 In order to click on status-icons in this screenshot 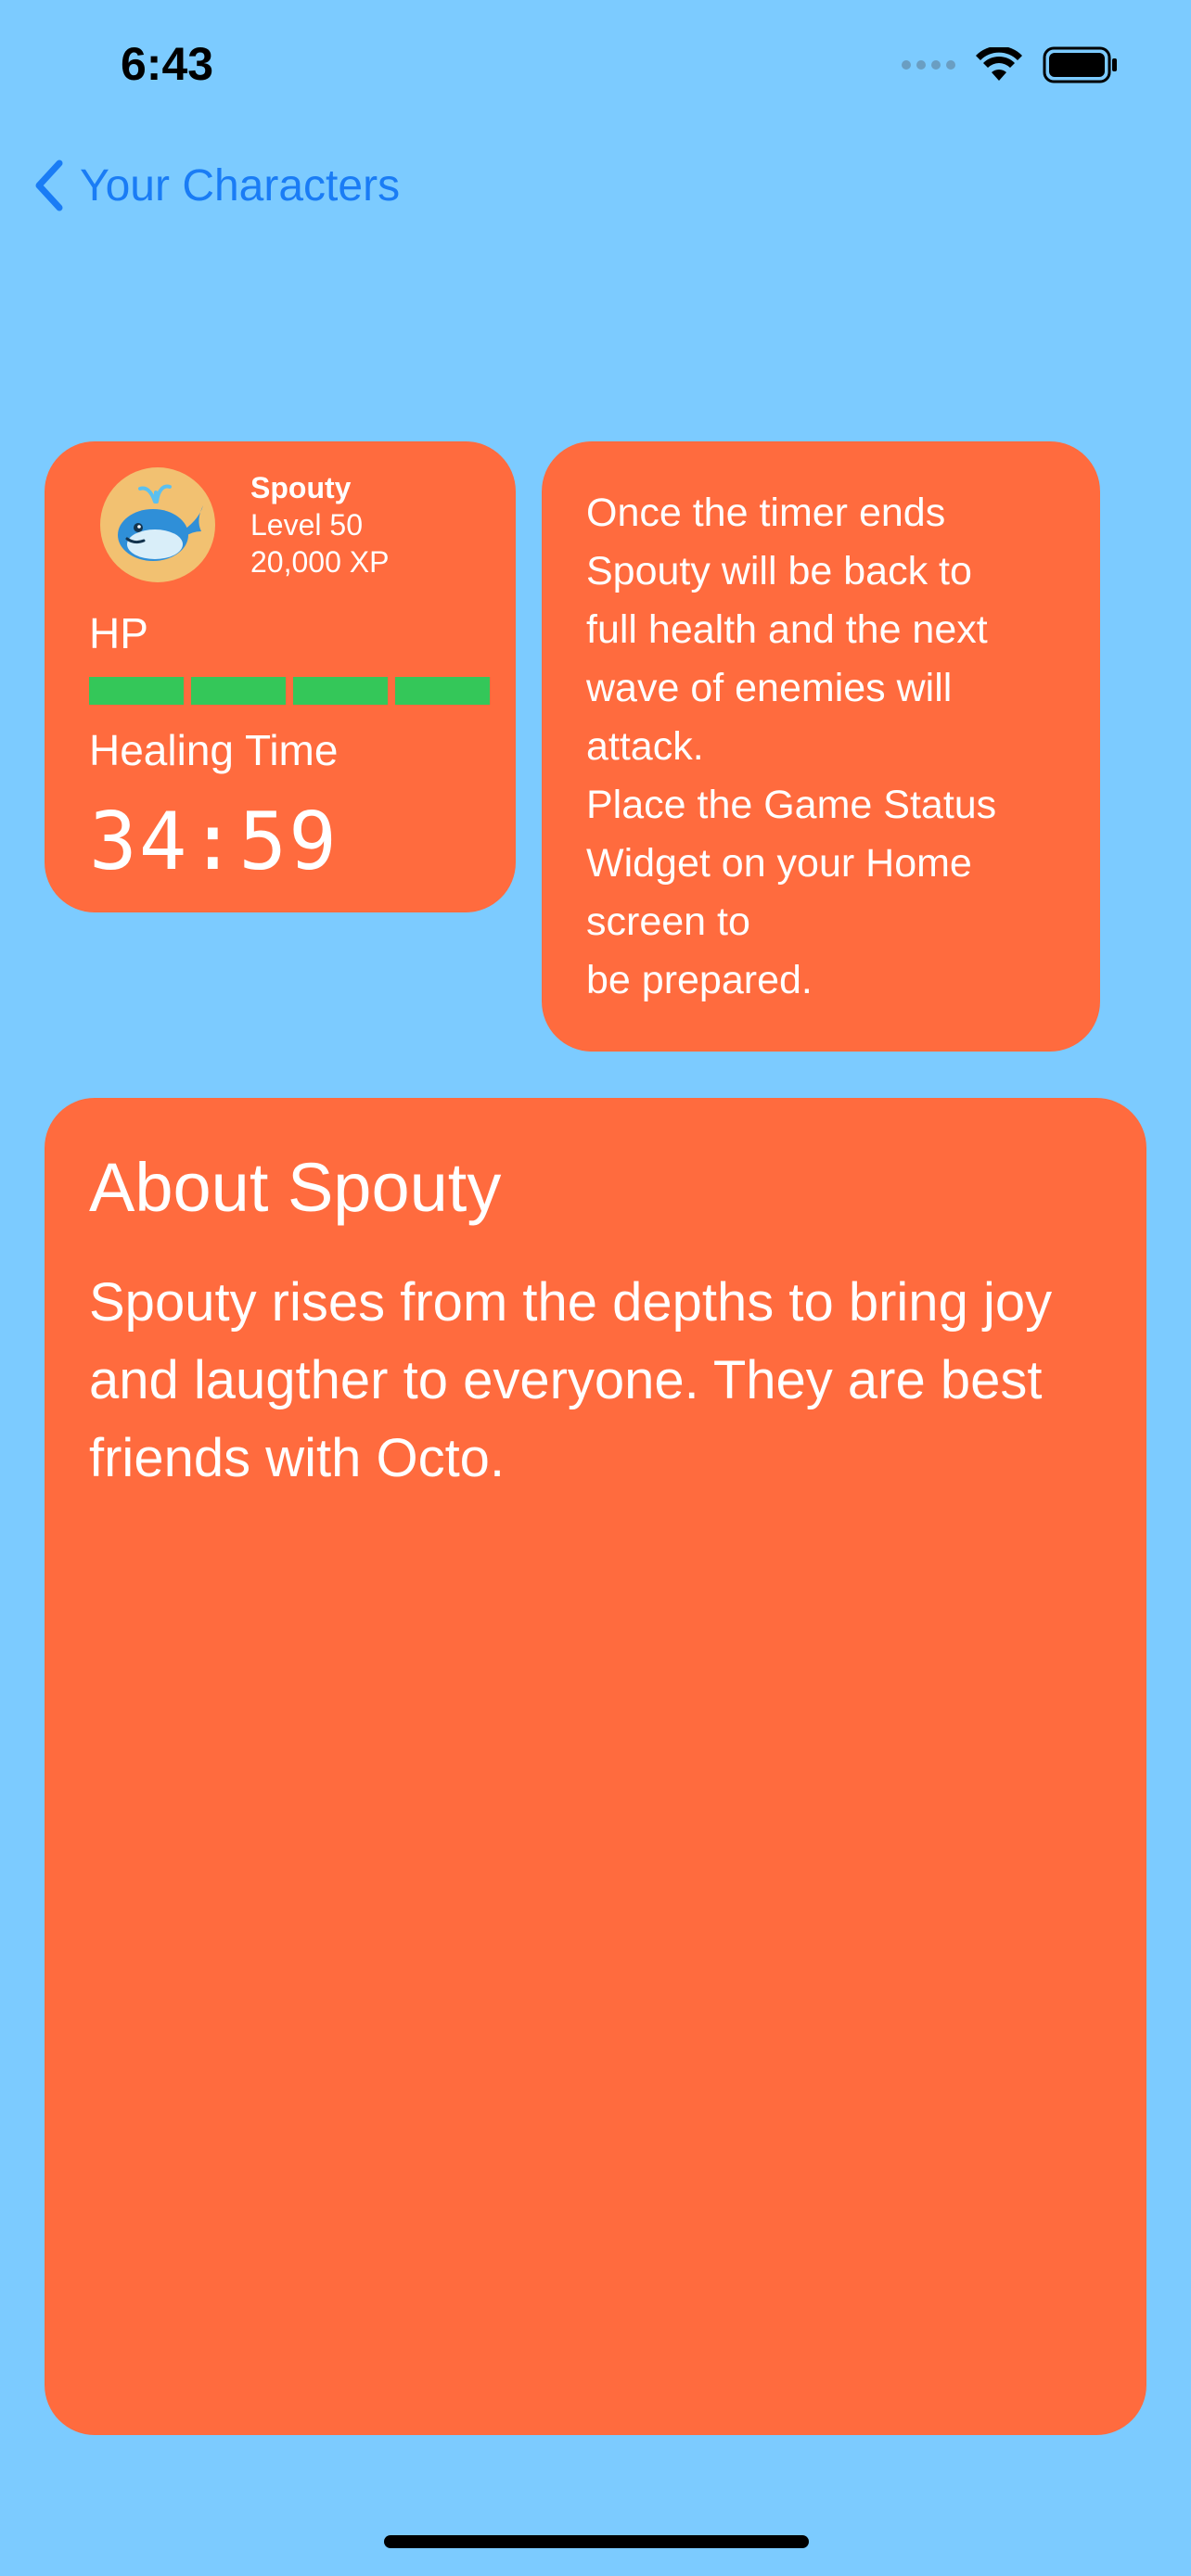, I will do `click(1010, 64)`.